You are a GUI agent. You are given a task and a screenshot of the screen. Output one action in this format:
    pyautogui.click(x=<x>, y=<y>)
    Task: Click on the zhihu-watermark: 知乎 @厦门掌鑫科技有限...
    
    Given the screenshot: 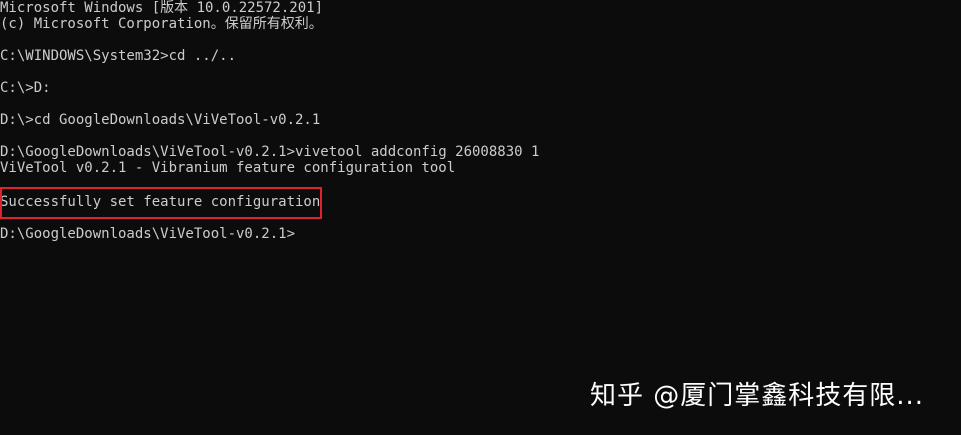 What is the action you would take?
    pyautogui.click(x=757, y=396)
    